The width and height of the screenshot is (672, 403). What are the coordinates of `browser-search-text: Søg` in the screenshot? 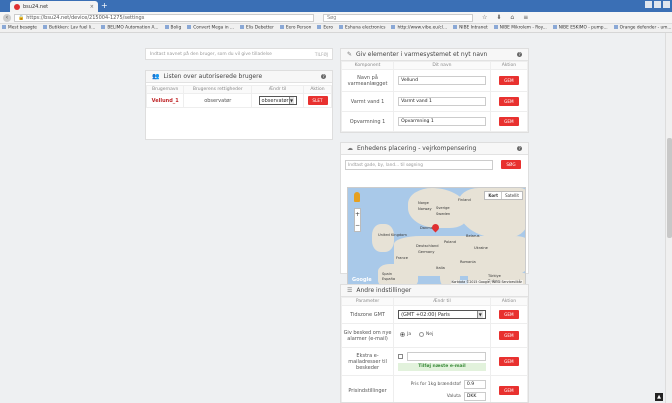 It's located at (332, 17).